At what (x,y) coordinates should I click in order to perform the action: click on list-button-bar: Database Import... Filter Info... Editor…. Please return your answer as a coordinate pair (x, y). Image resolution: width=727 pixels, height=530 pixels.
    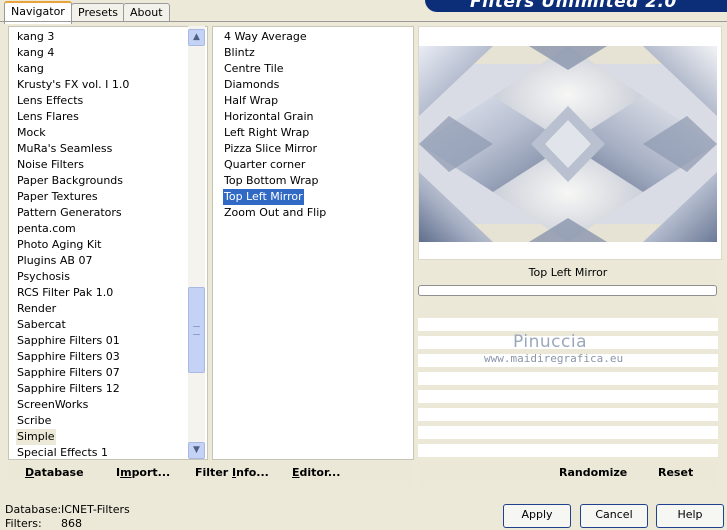
    Looking at the image, I should click on (210, 474).